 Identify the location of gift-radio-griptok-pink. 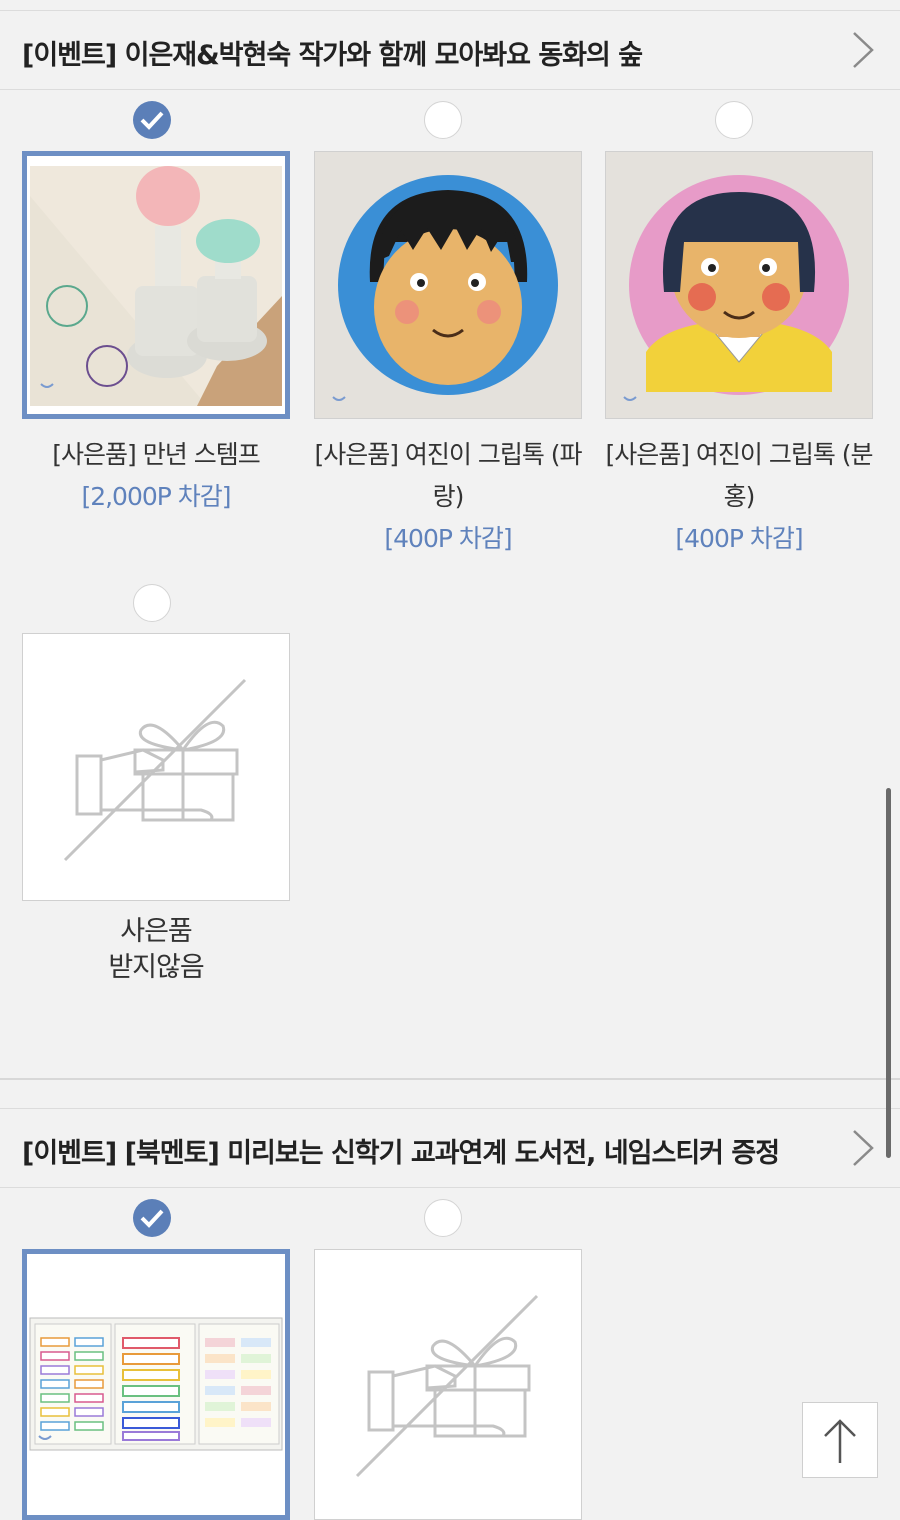
(734, 120).